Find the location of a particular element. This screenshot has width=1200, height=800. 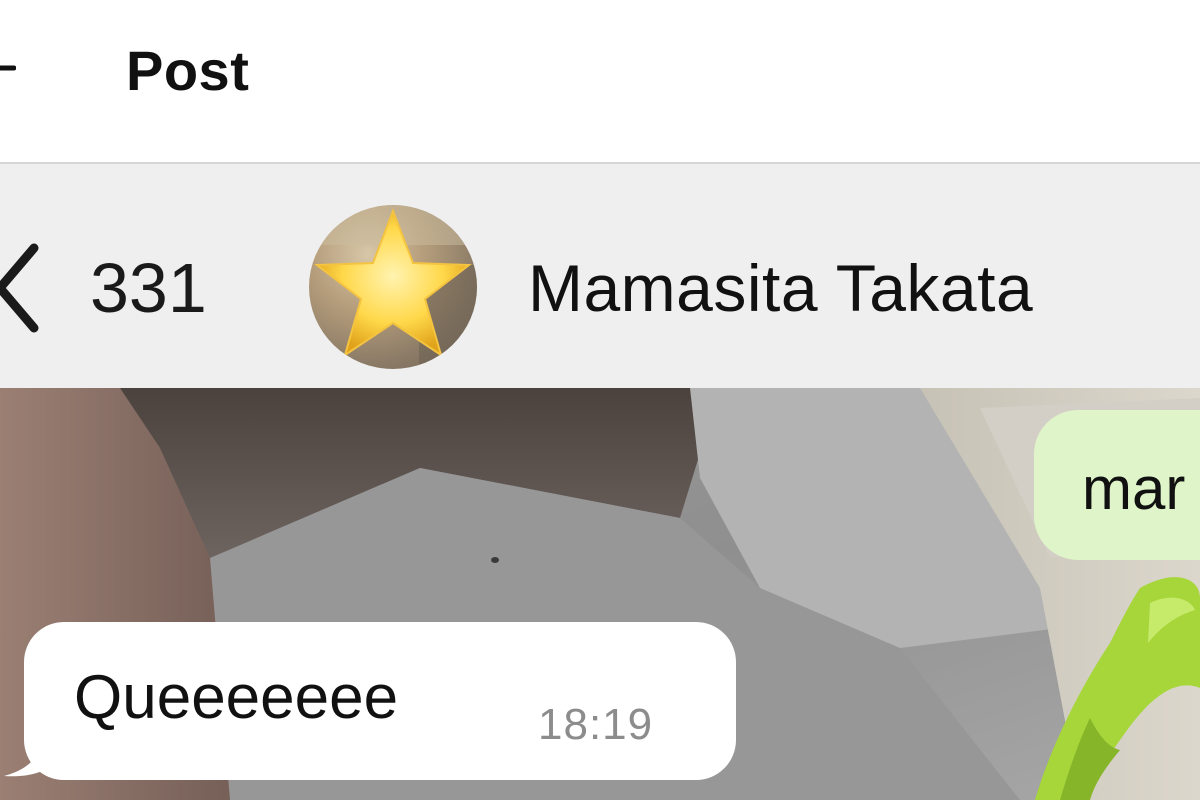

outgoing-message-bubble: mar is located at coordinates (1117, 485).